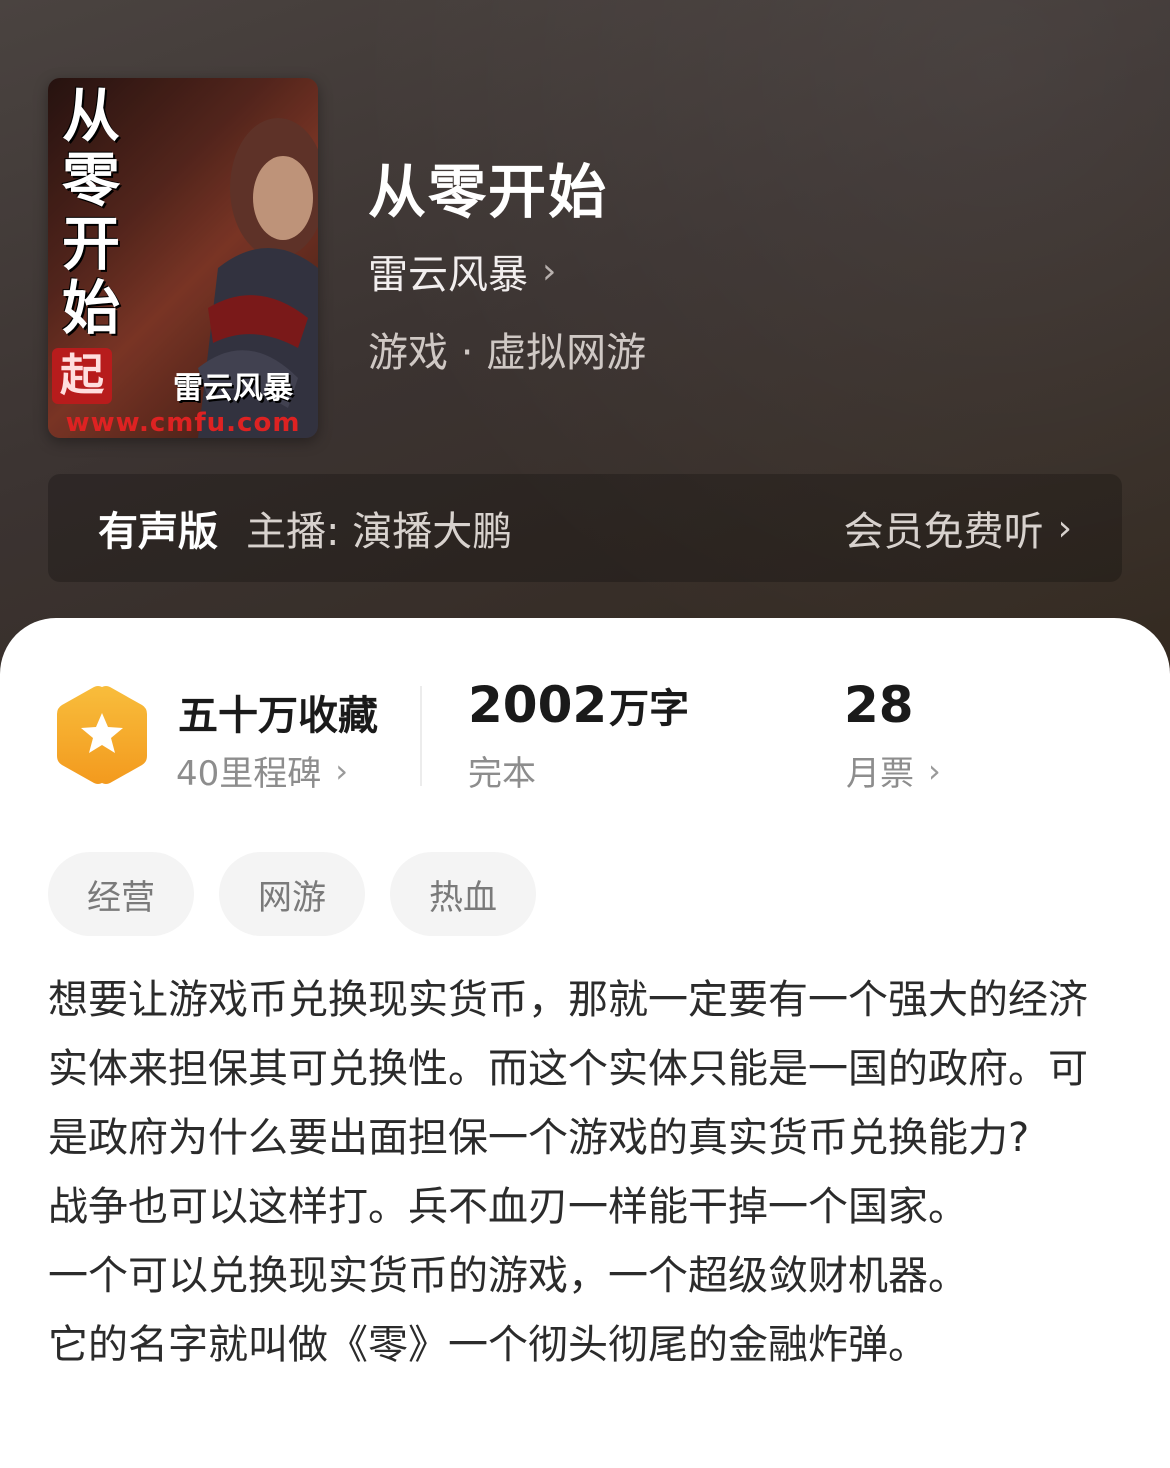 The width and height of the screenshot is (1170, 1468). I want to click on word-count-unit: 万字, so click(649, 709).